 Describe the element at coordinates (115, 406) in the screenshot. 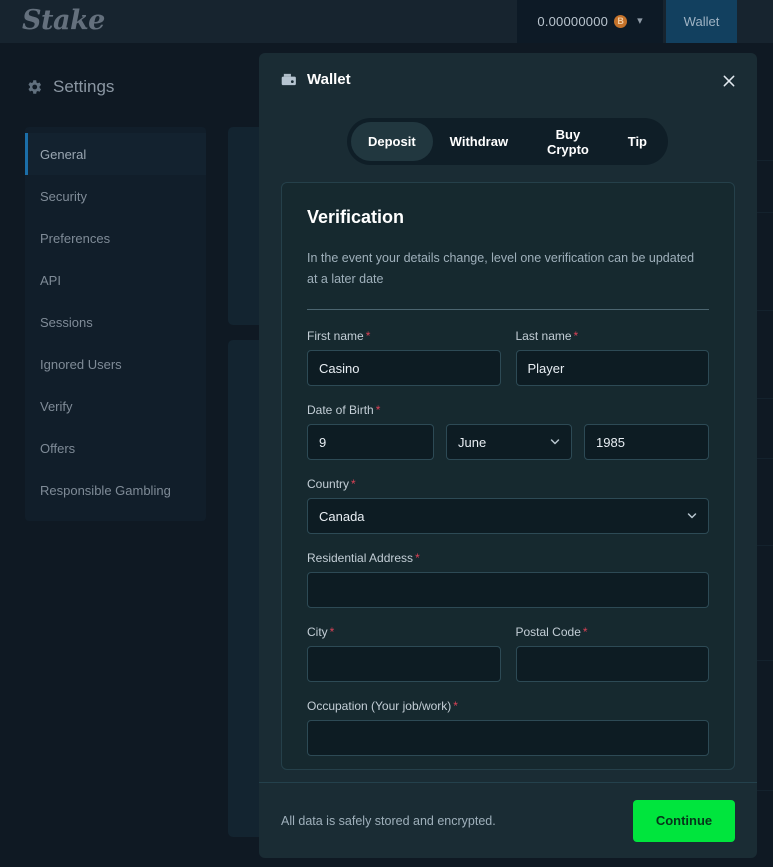

I see `sidebar-item-verify: Verify` at that location.